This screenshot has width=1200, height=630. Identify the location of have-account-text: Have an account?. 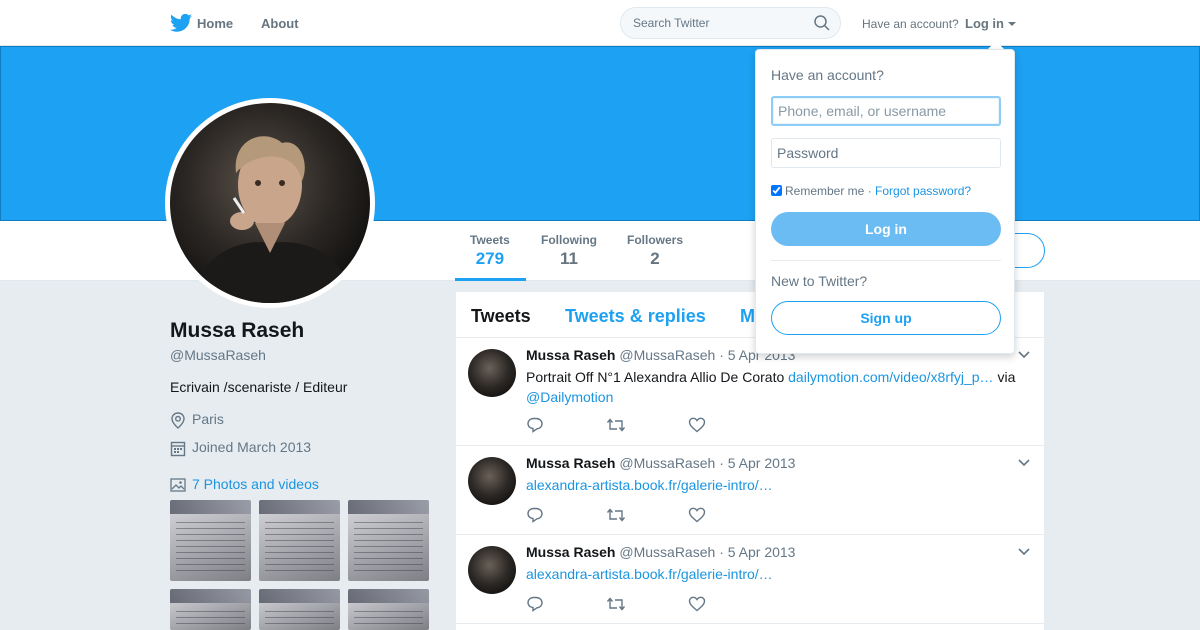
(910, 24).